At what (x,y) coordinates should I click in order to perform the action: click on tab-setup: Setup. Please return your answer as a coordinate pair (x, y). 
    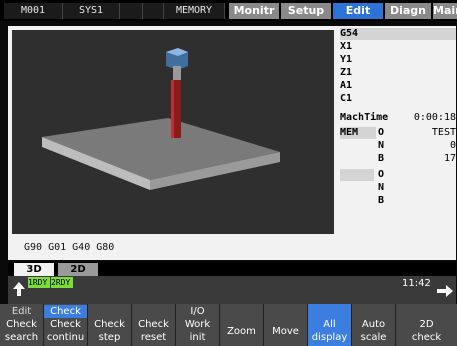
    Looking at the image, I should click on (306, 11).